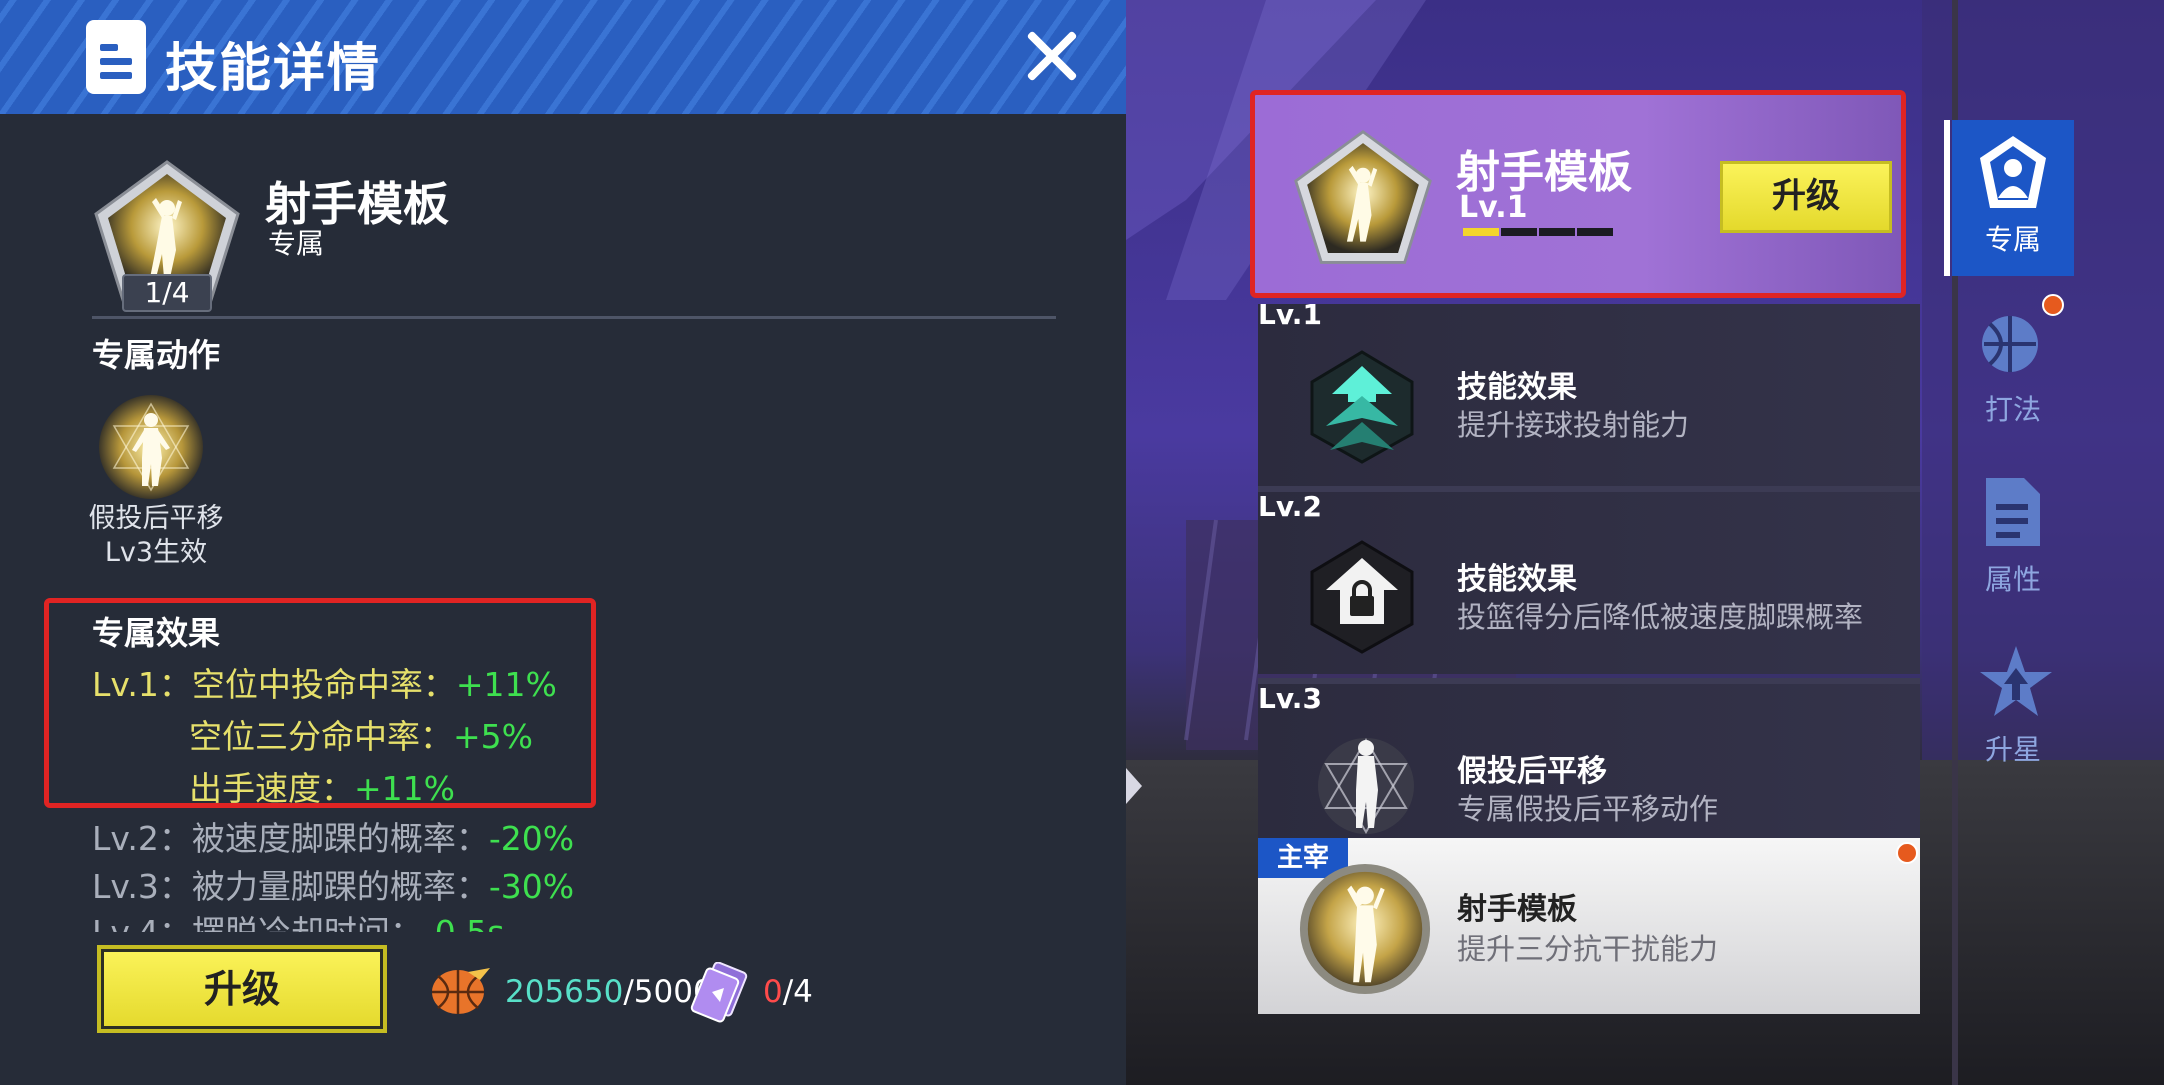  I want to click on level-tag: Lv.3, so click(1290, 698).